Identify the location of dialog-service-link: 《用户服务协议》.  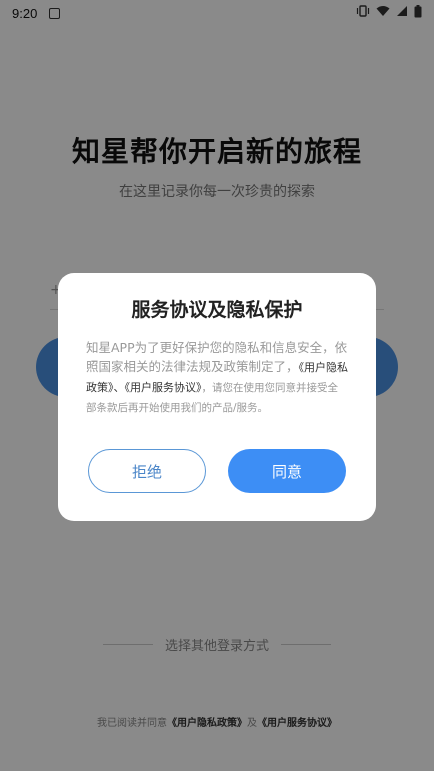
(163, 387).